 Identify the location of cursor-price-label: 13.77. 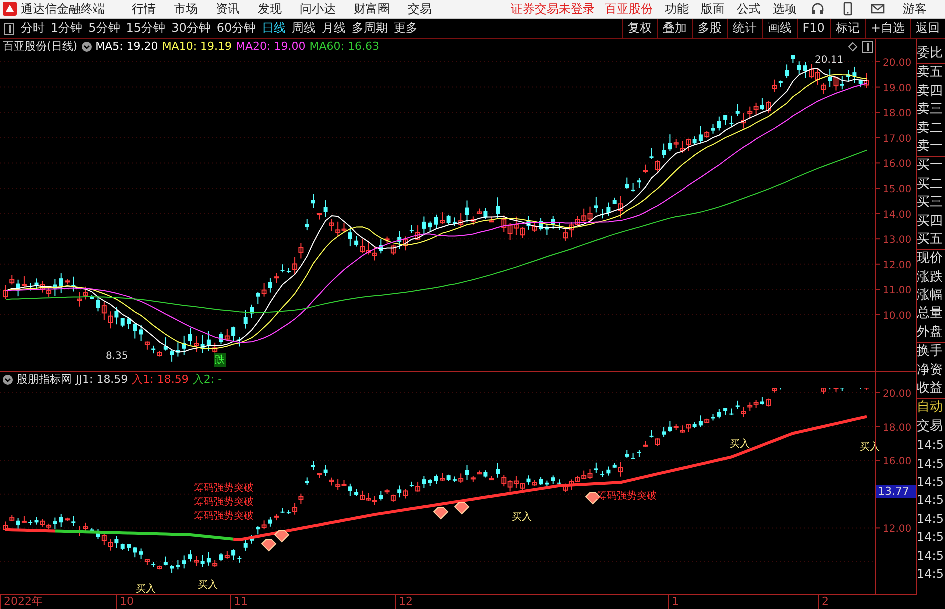
(896, 491).